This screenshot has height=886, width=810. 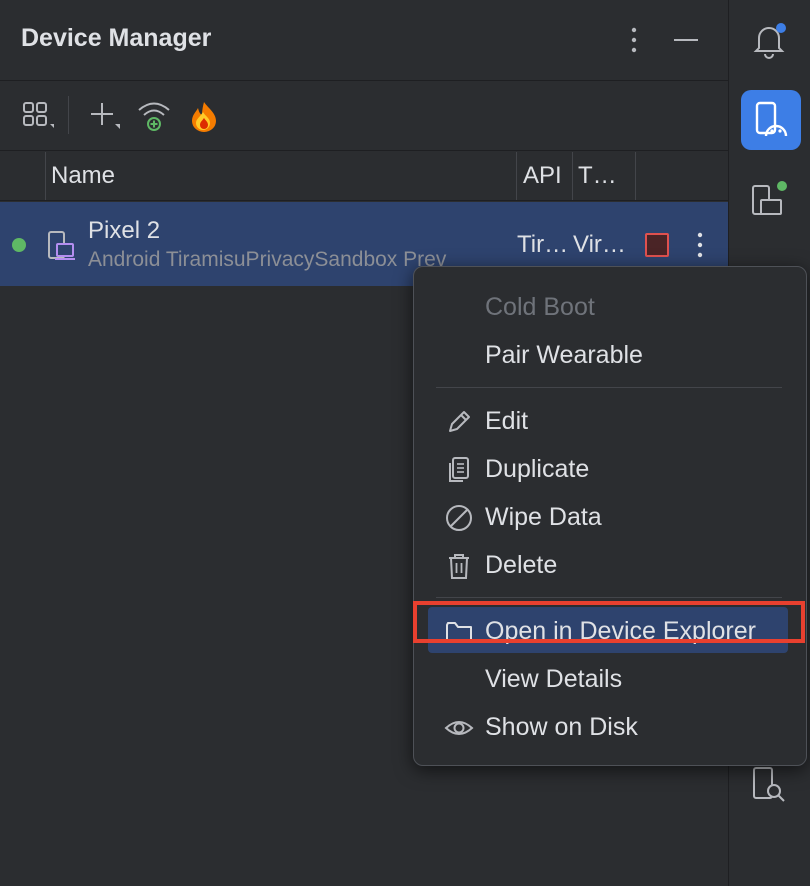 I want to click on menu-item-wipe-data: Wipe Data, so click(x=610, y=517).